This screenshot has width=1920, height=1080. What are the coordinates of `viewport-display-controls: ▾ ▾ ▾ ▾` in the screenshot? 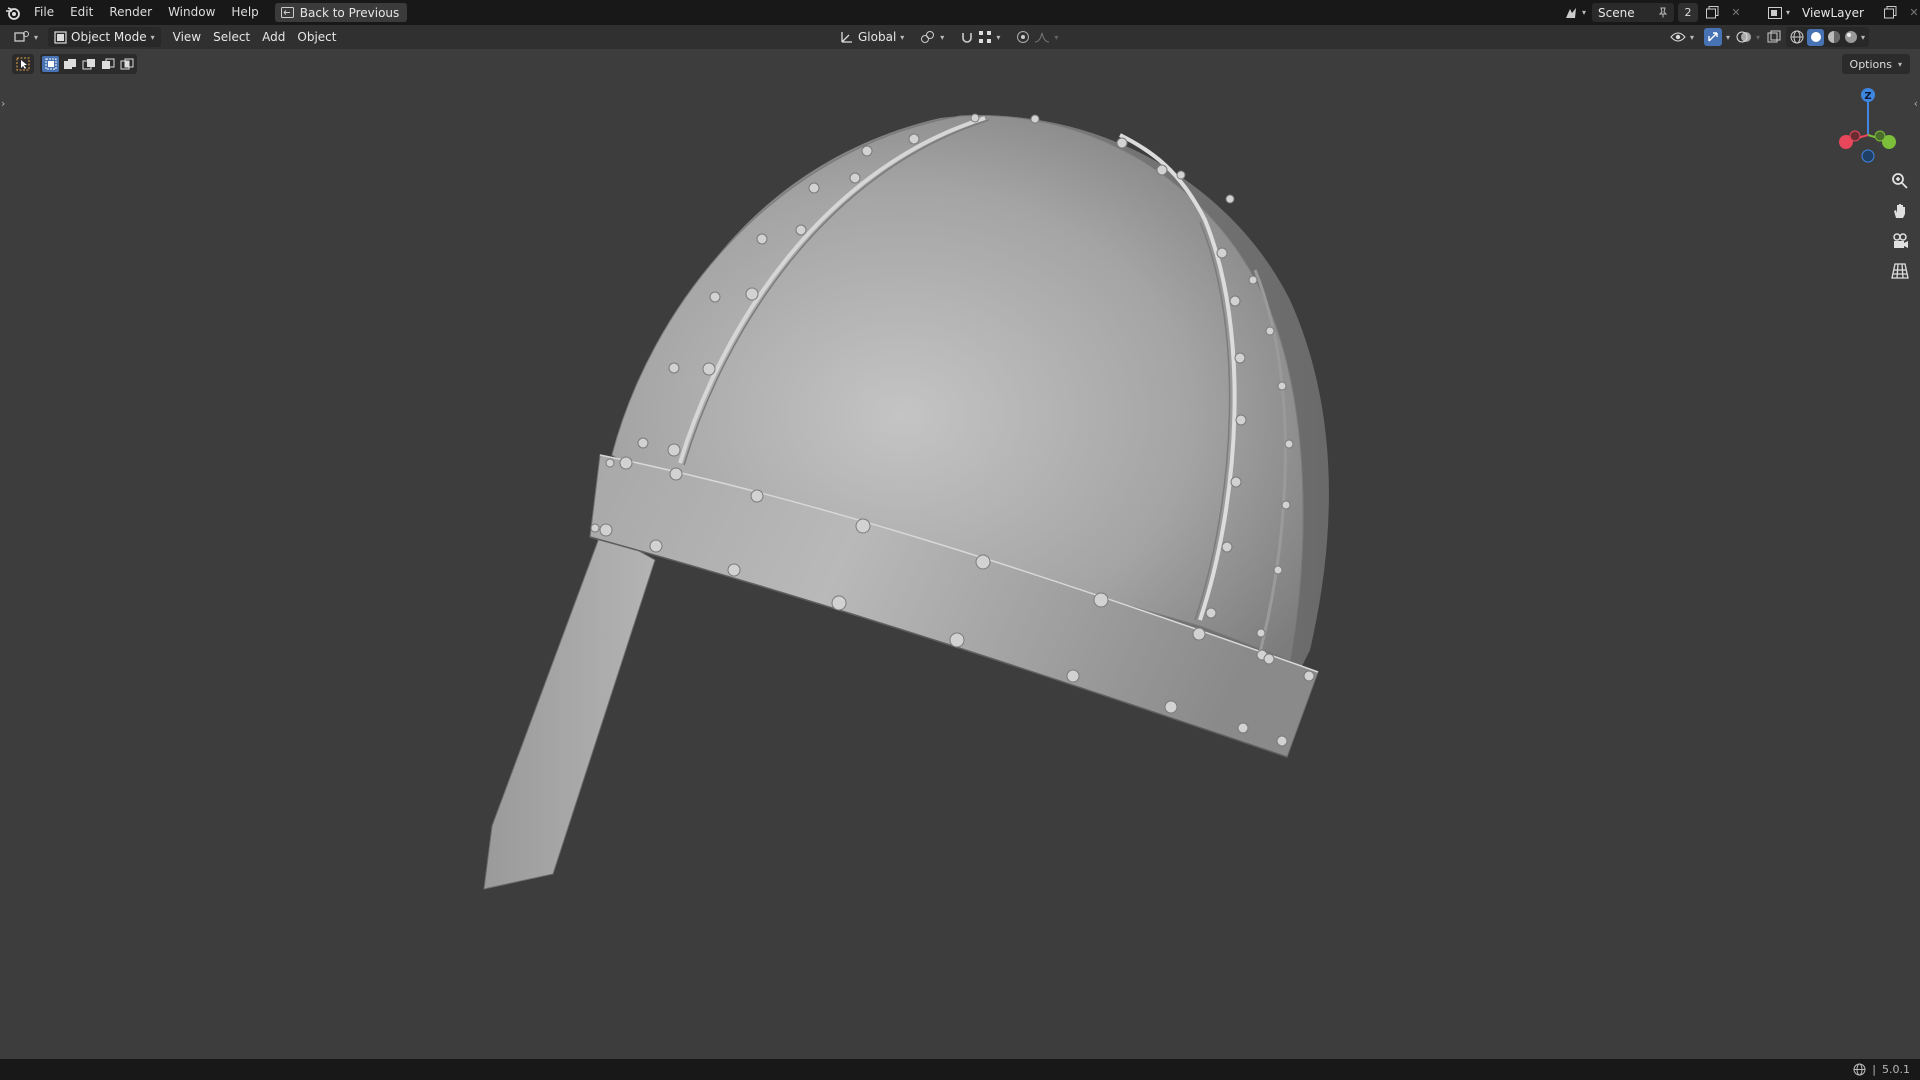 It's located at (1767, 37).